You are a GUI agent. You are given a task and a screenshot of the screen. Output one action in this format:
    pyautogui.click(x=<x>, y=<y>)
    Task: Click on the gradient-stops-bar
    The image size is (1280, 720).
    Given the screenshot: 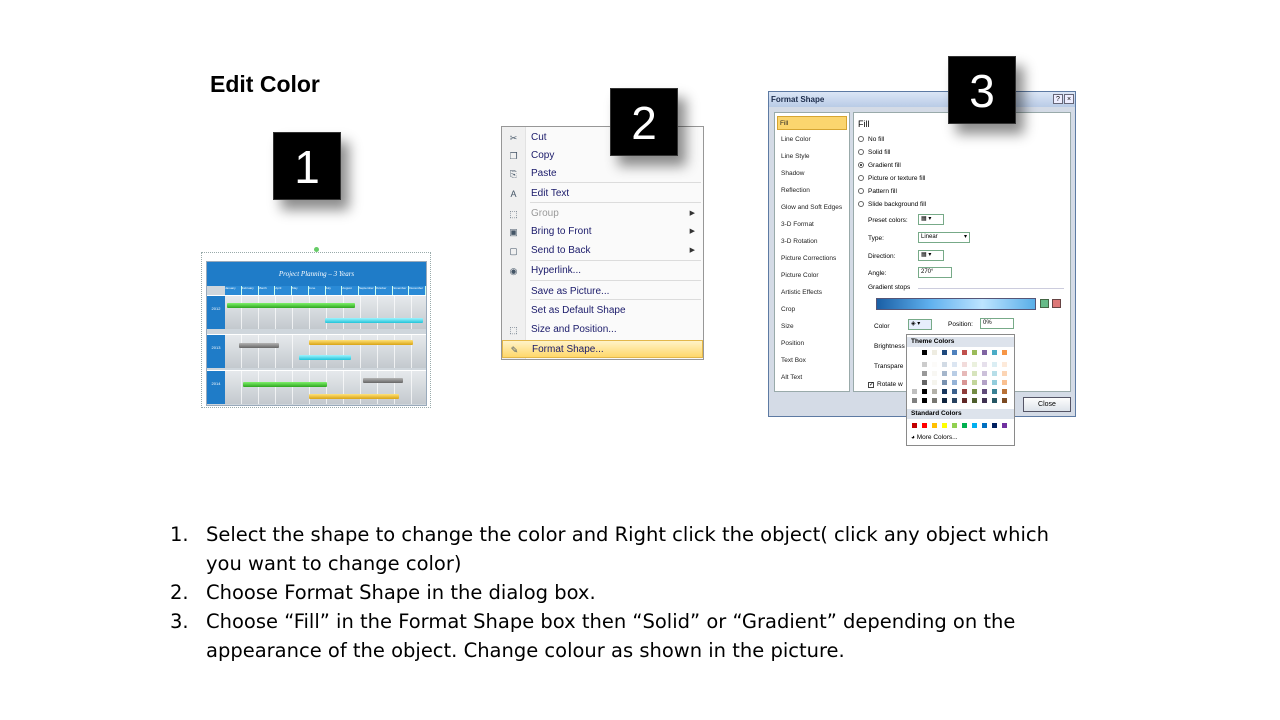 What is the action you would take?
    pyautogui.click(x=956, y=304)
    